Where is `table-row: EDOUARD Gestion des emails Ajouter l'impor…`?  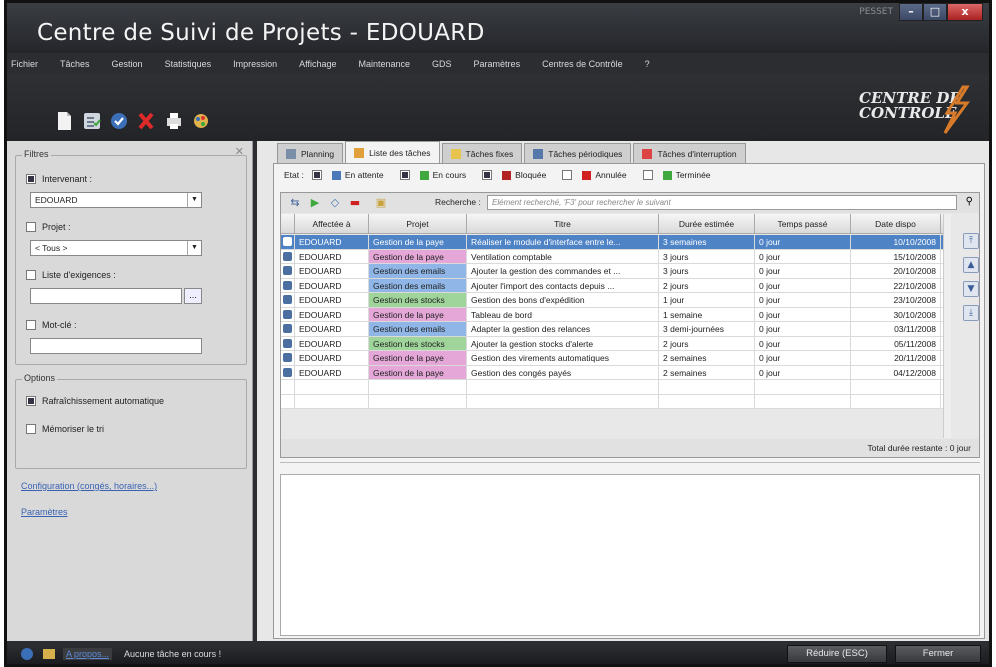 table-row: EDOUARD Gestion des emails Ajouter l'impor… is located at coordinates (612, 285).